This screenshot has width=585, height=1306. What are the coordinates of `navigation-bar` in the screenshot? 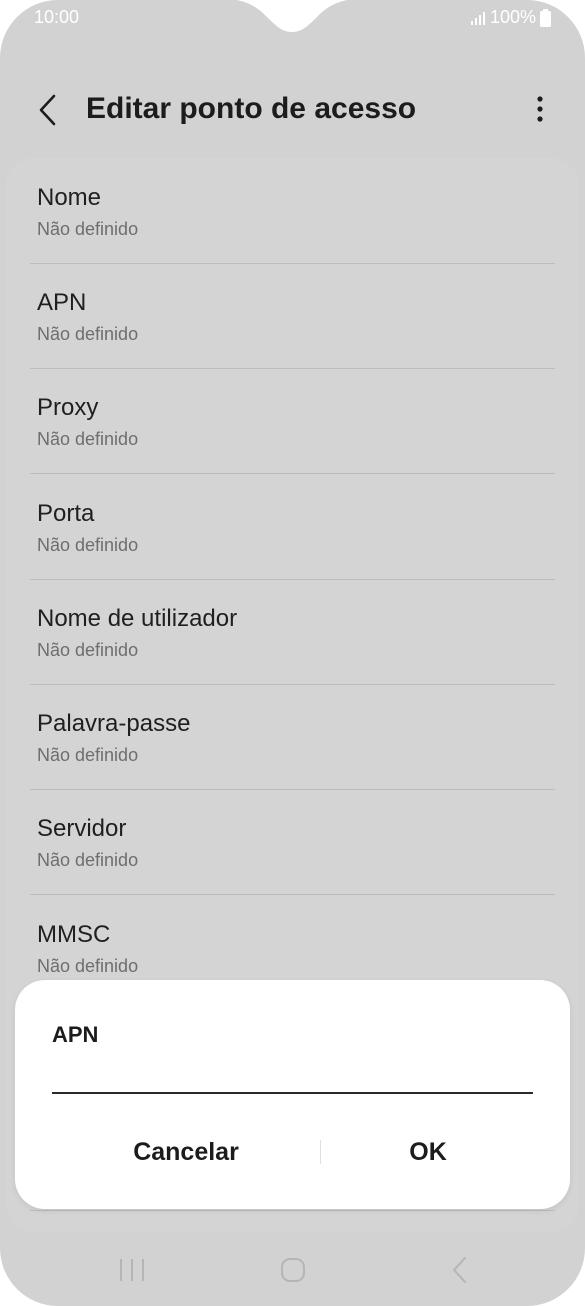 It's located at (292, 1270).